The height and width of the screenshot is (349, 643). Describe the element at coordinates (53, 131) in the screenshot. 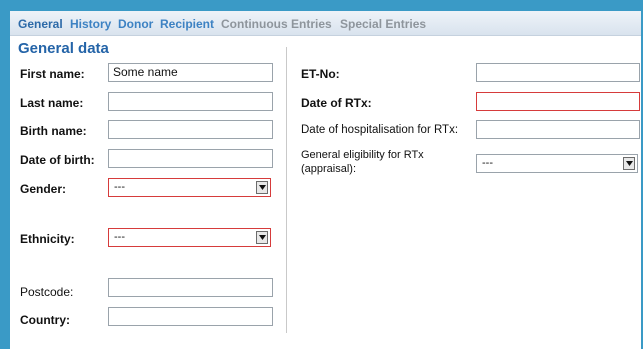

I see `birth-name-label: Birth name:` at that location.